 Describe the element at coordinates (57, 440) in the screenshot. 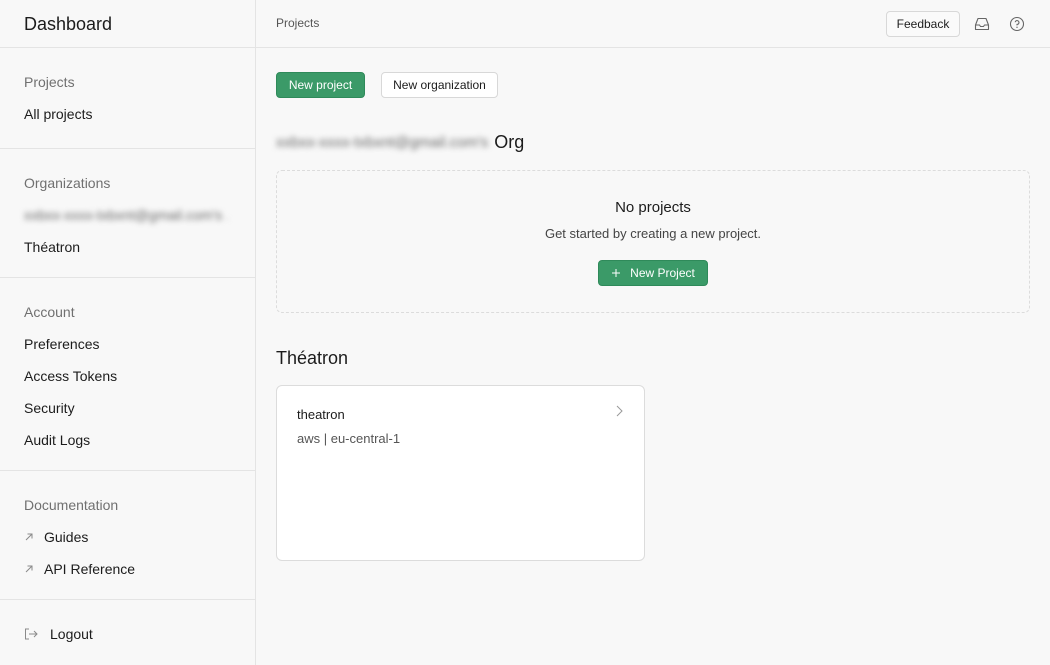

I see `sidebar-item-label: Audit Logs` at that location.